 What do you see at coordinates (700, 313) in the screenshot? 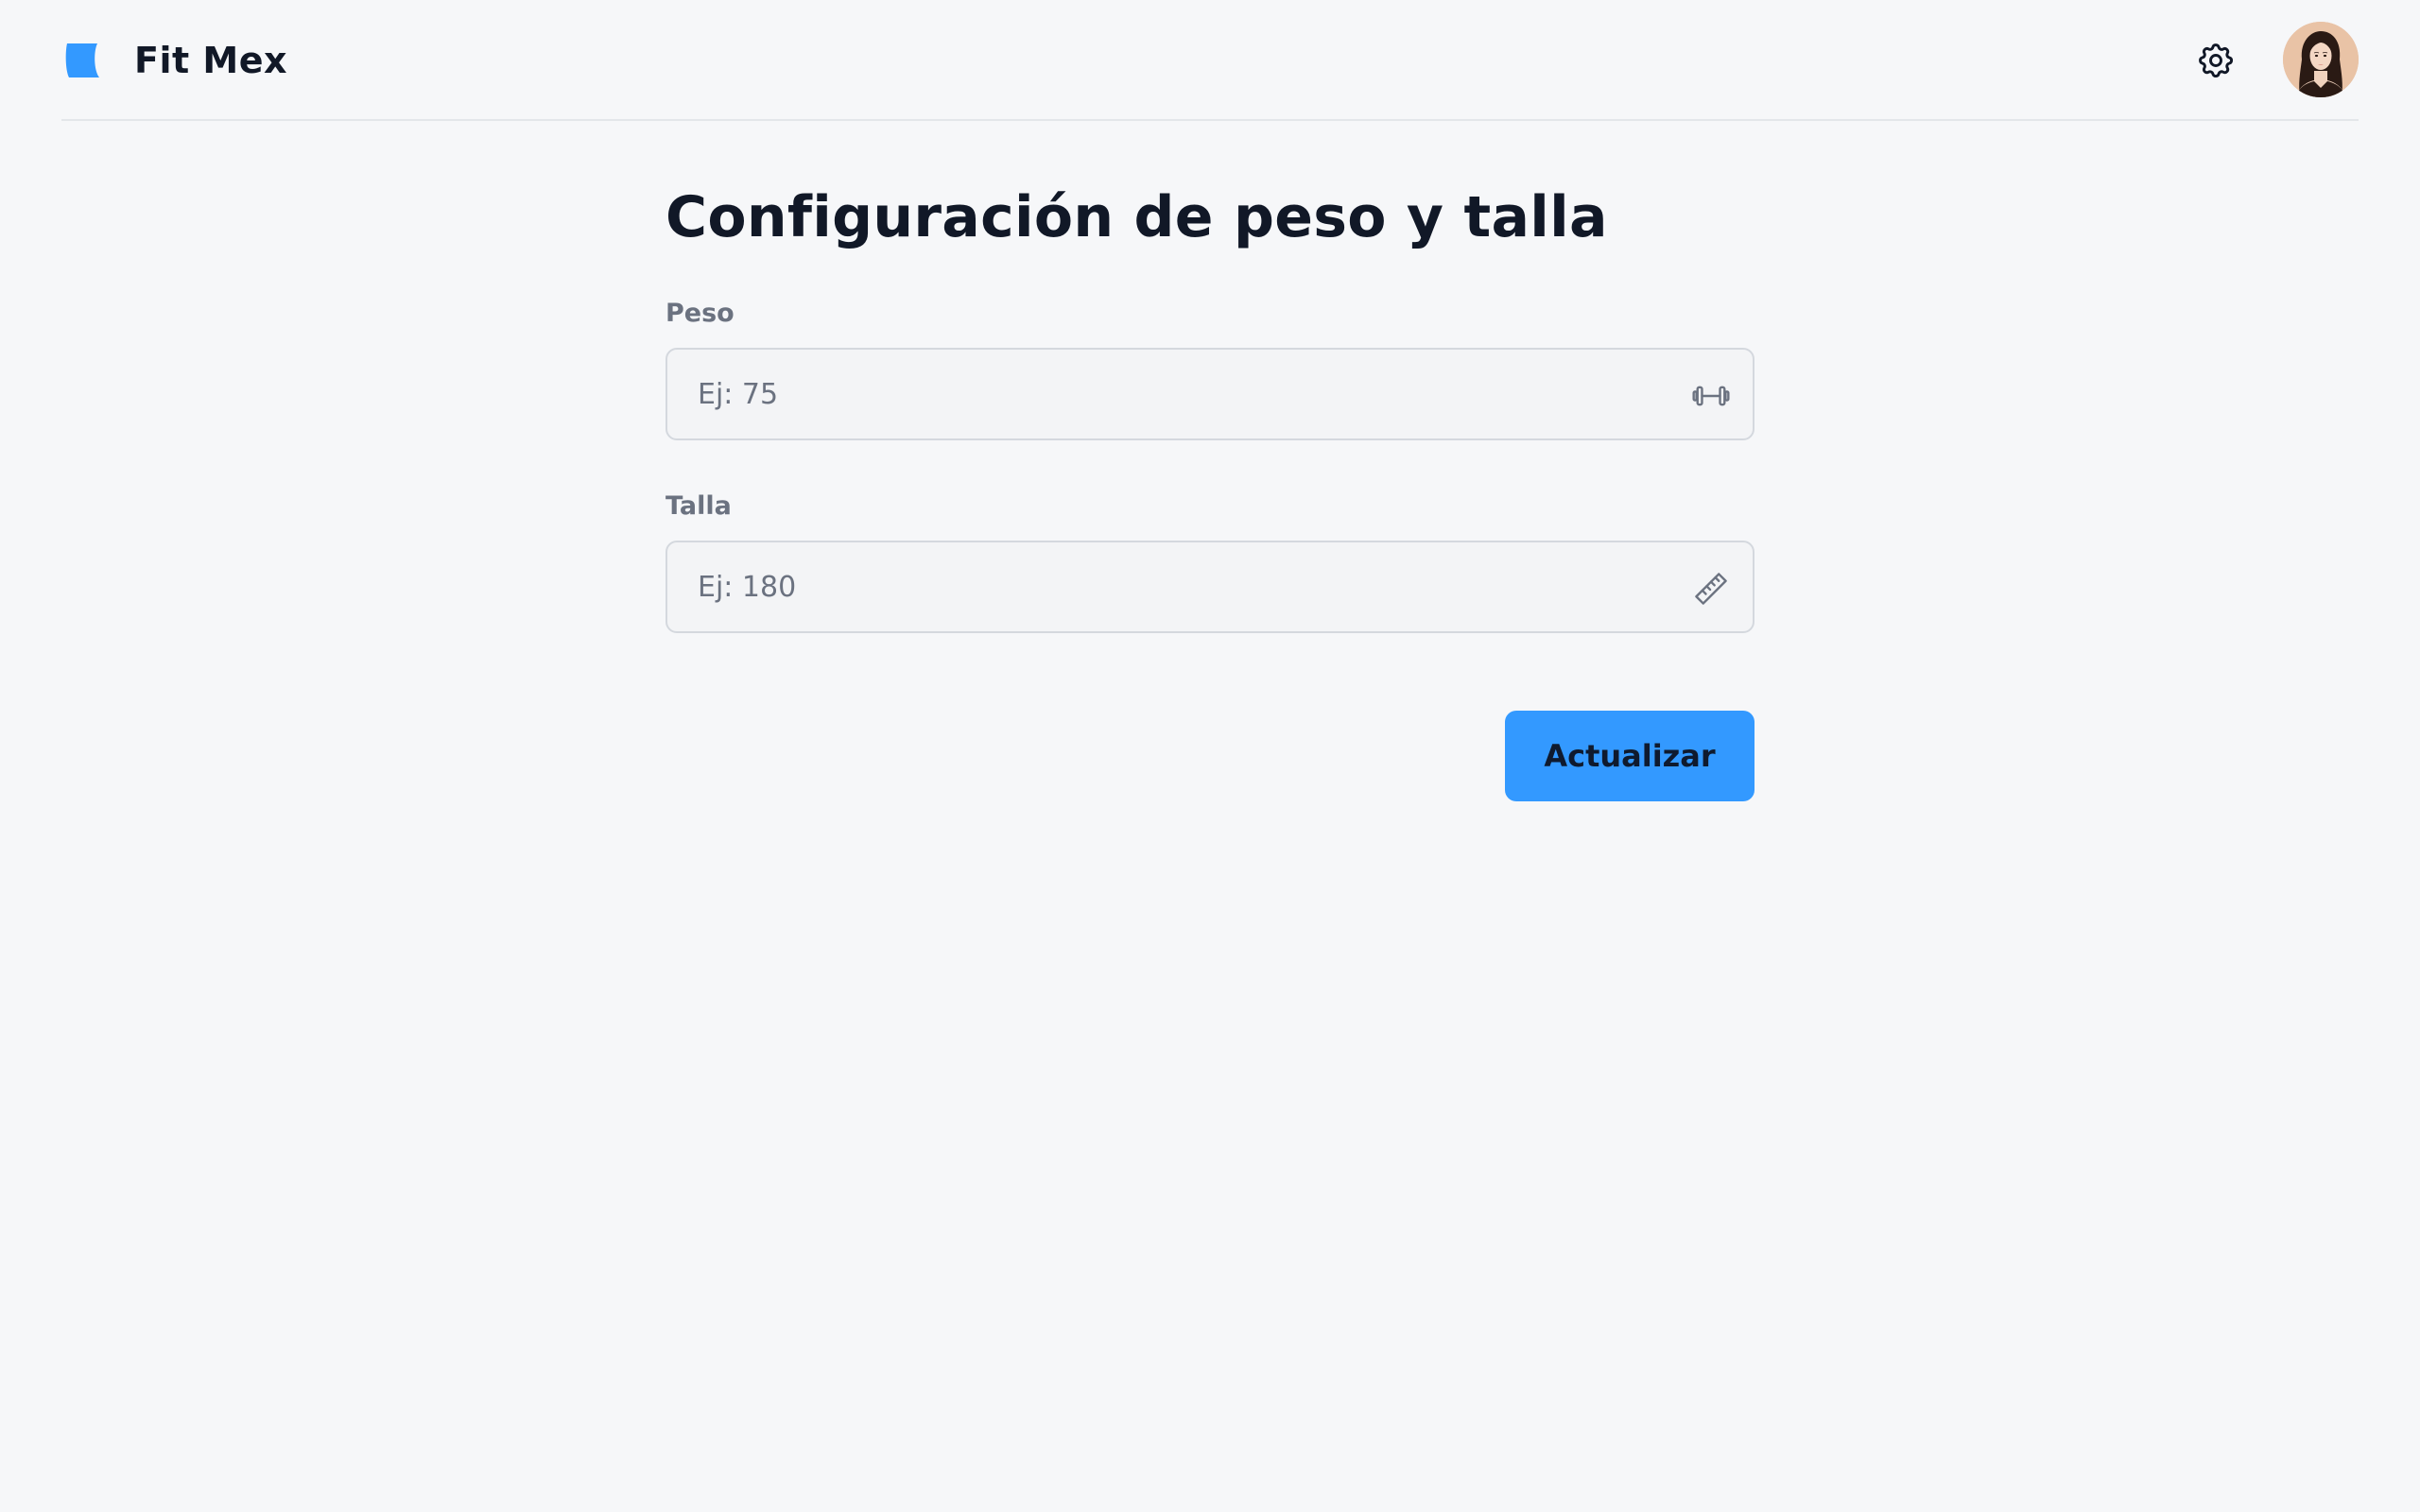
I see `peso-label: Peso` at bounding box center [700, 313].